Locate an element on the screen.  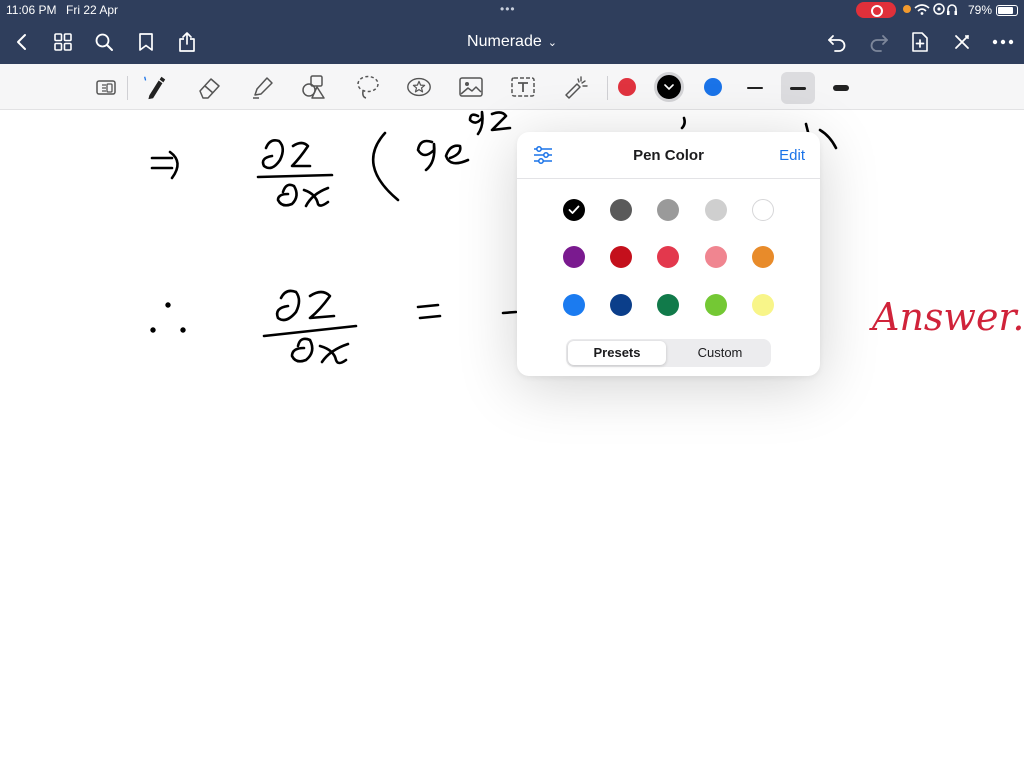
tab-presets: Presets is located at coordinates (617, 353).